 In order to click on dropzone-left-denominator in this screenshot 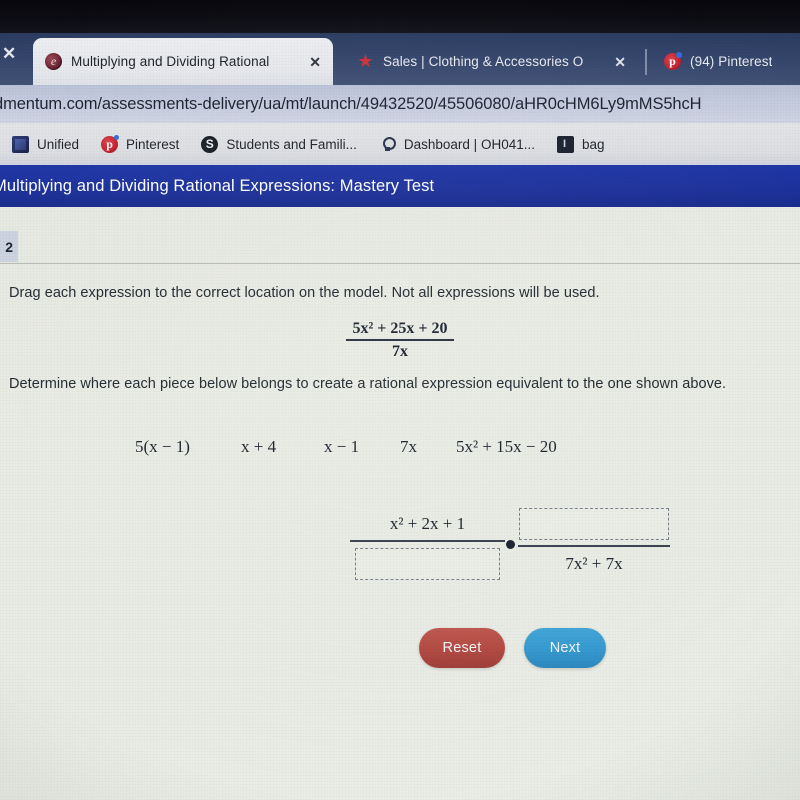, I will do `click(427, 564)`.